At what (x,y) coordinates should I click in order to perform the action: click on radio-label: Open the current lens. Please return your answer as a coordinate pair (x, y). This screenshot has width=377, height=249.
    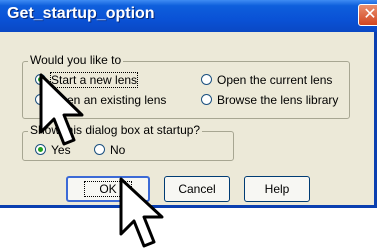
    Looking at the image, I should click on (275, 80).